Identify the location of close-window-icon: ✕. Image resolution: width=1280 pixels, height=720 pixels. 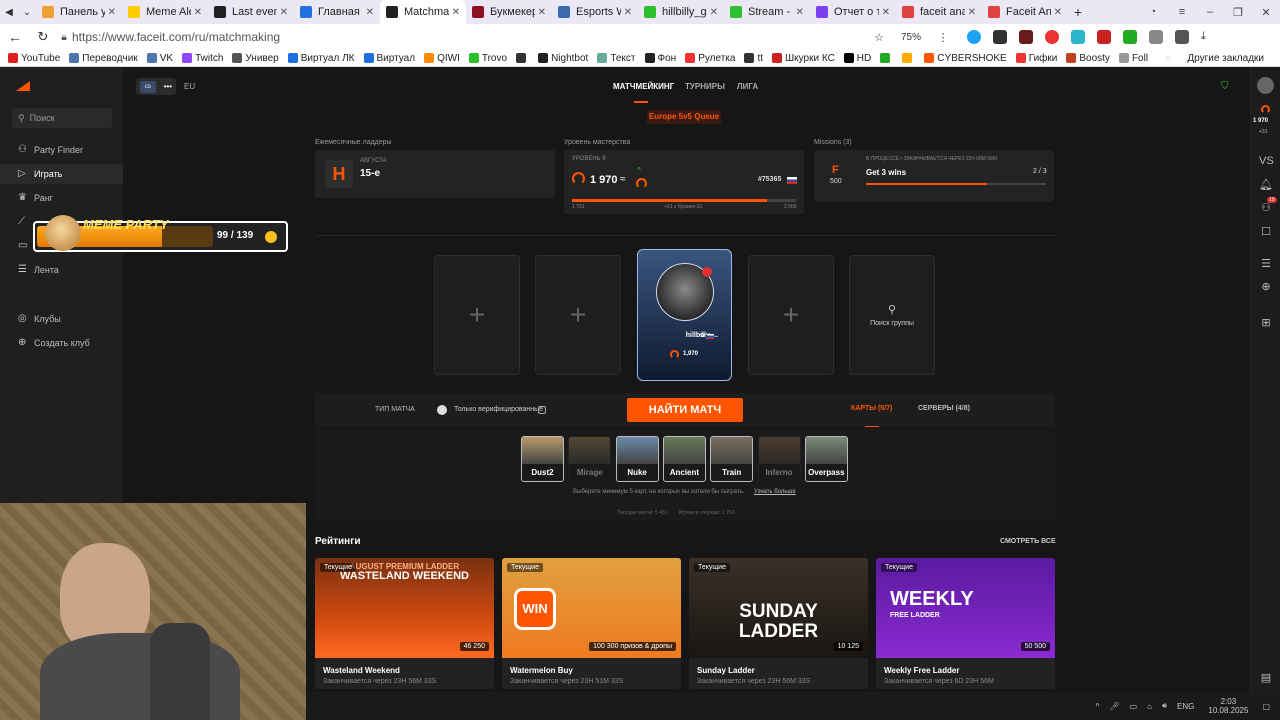
(1266, 12).